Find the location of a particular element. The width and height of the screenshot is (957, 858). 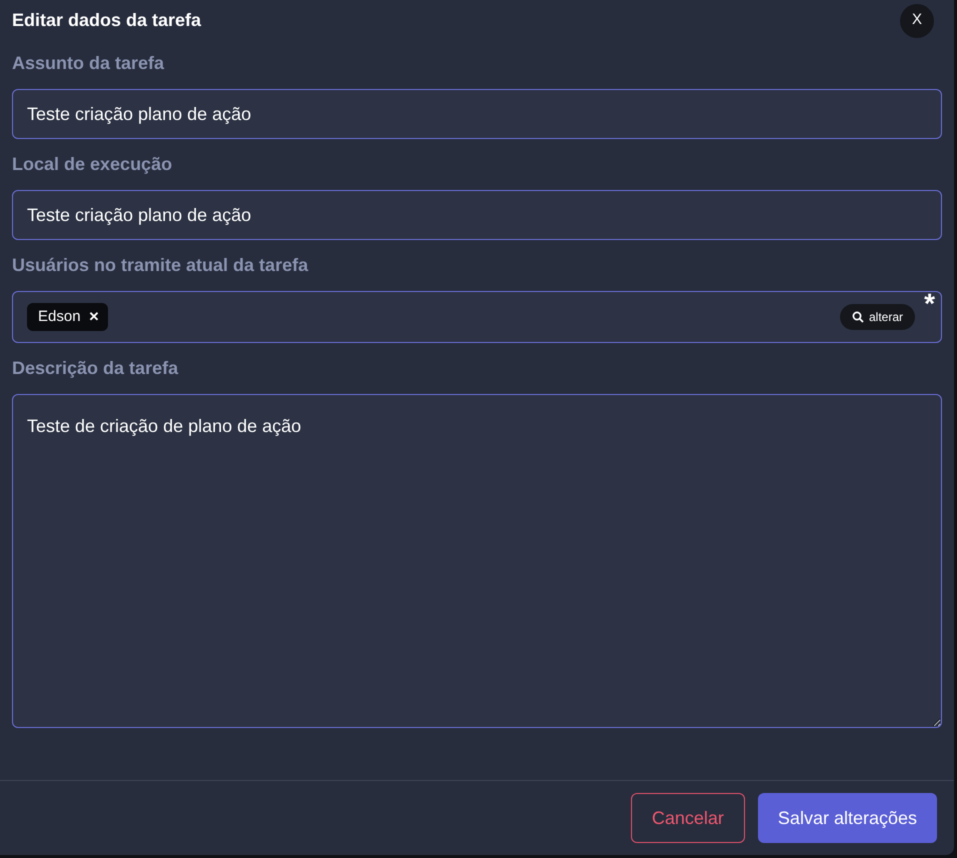

field-label: Usuários no tramite atual da tarefa is located at coordinates (161, 265).